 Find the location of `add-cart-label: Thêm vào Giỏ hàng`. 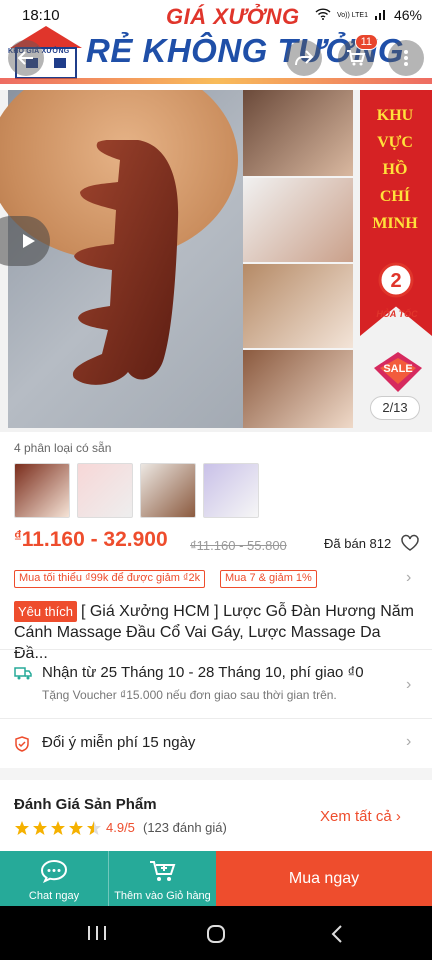

add-cart-label: Thêm vào Giỏ hàng is located at coordinates (162, 896).